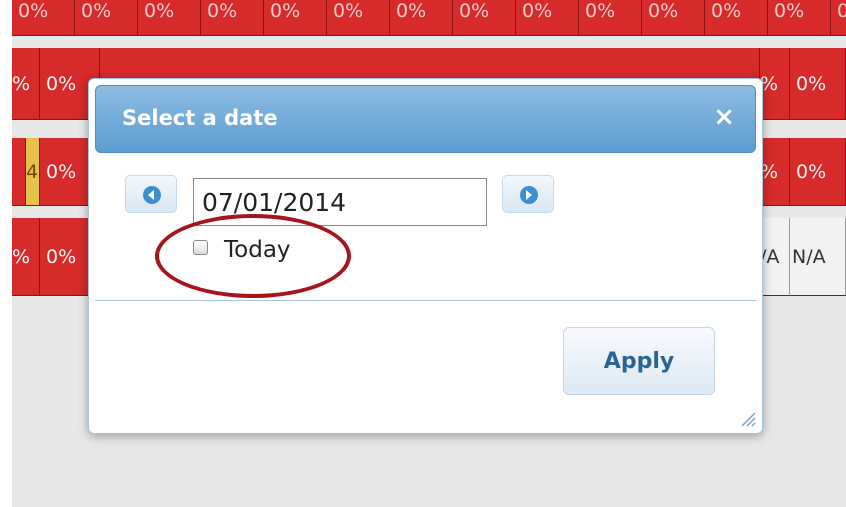 Image resolution: width=846 pixels, height=507 pixels. What do you see at coordinates (818, 257) in the screenshot?
I see `grid-cell: N/A` at bounding box center [818, 257].